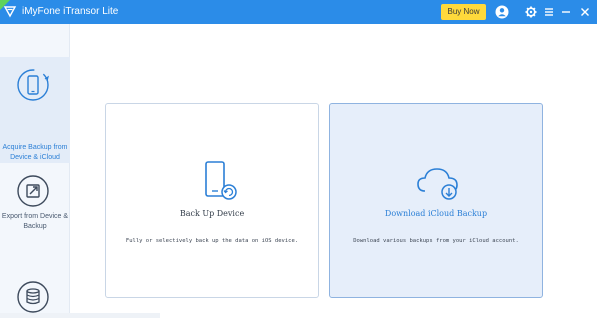 The image size is (597, 318). Describe the element at coordinates (549, 12) in the screenshot. I see `menu-icon` at that location.